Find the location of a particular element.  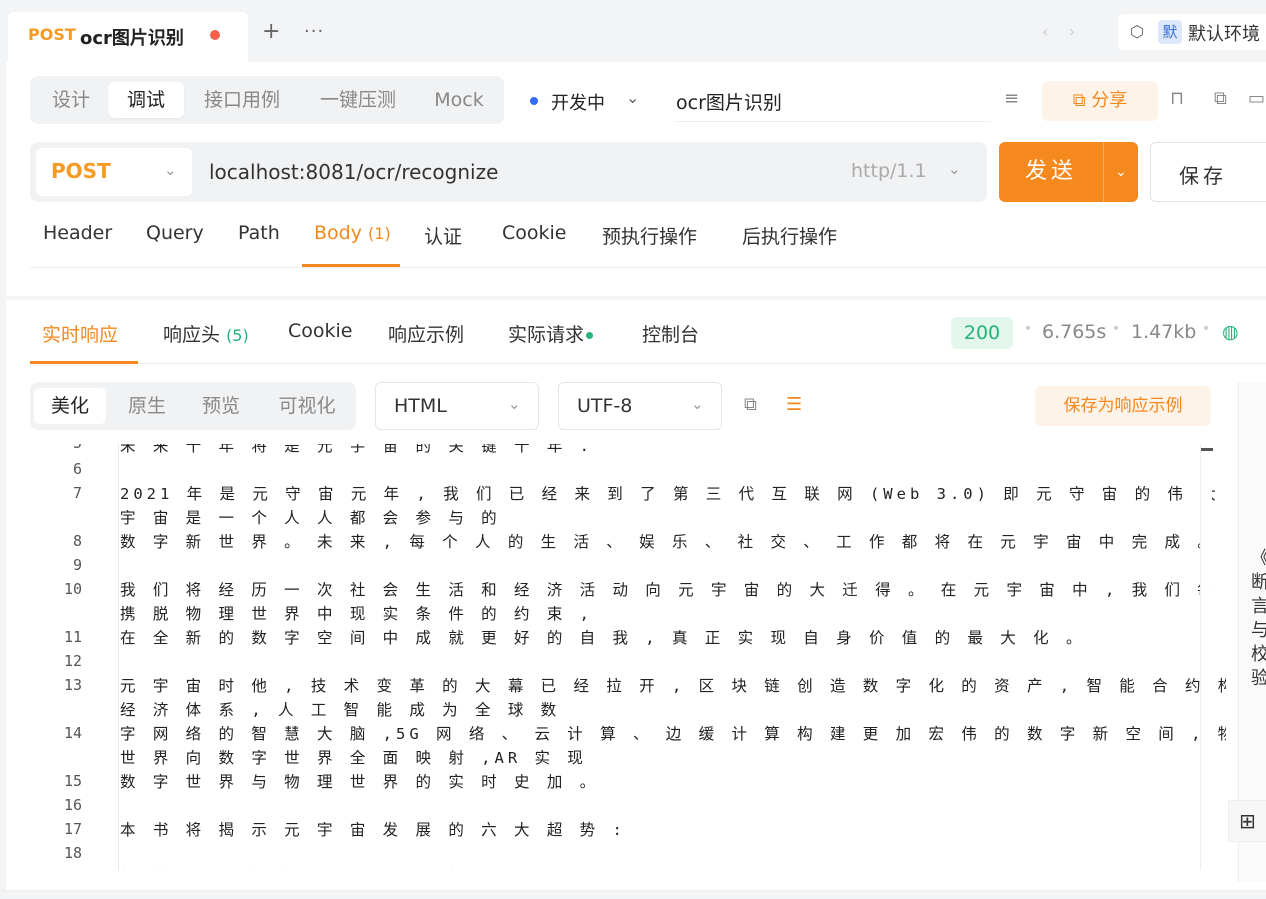

layout-grid-icon: ⊞ is located at coordinates (1247, 821).